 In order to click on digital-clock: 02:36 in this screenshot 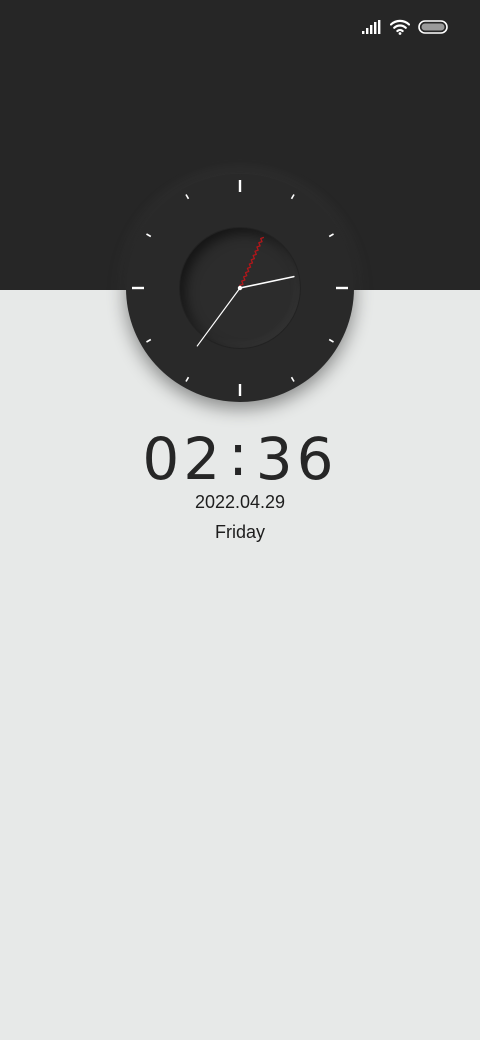, I will do `click(240, 457)`.